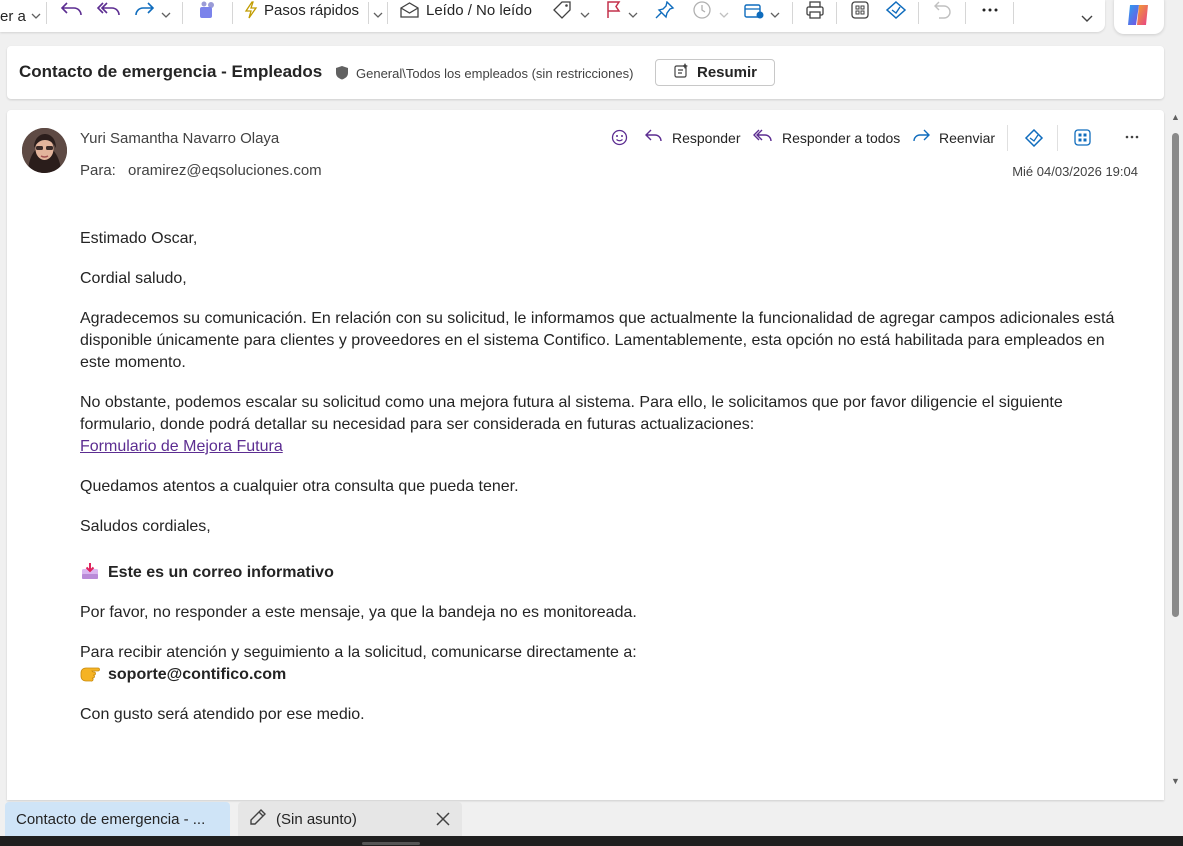 This screenshot has height=846, width=1183. Describe the element at coordinates (563, 10) in the screenshot. I see `tag-icon` at that location.